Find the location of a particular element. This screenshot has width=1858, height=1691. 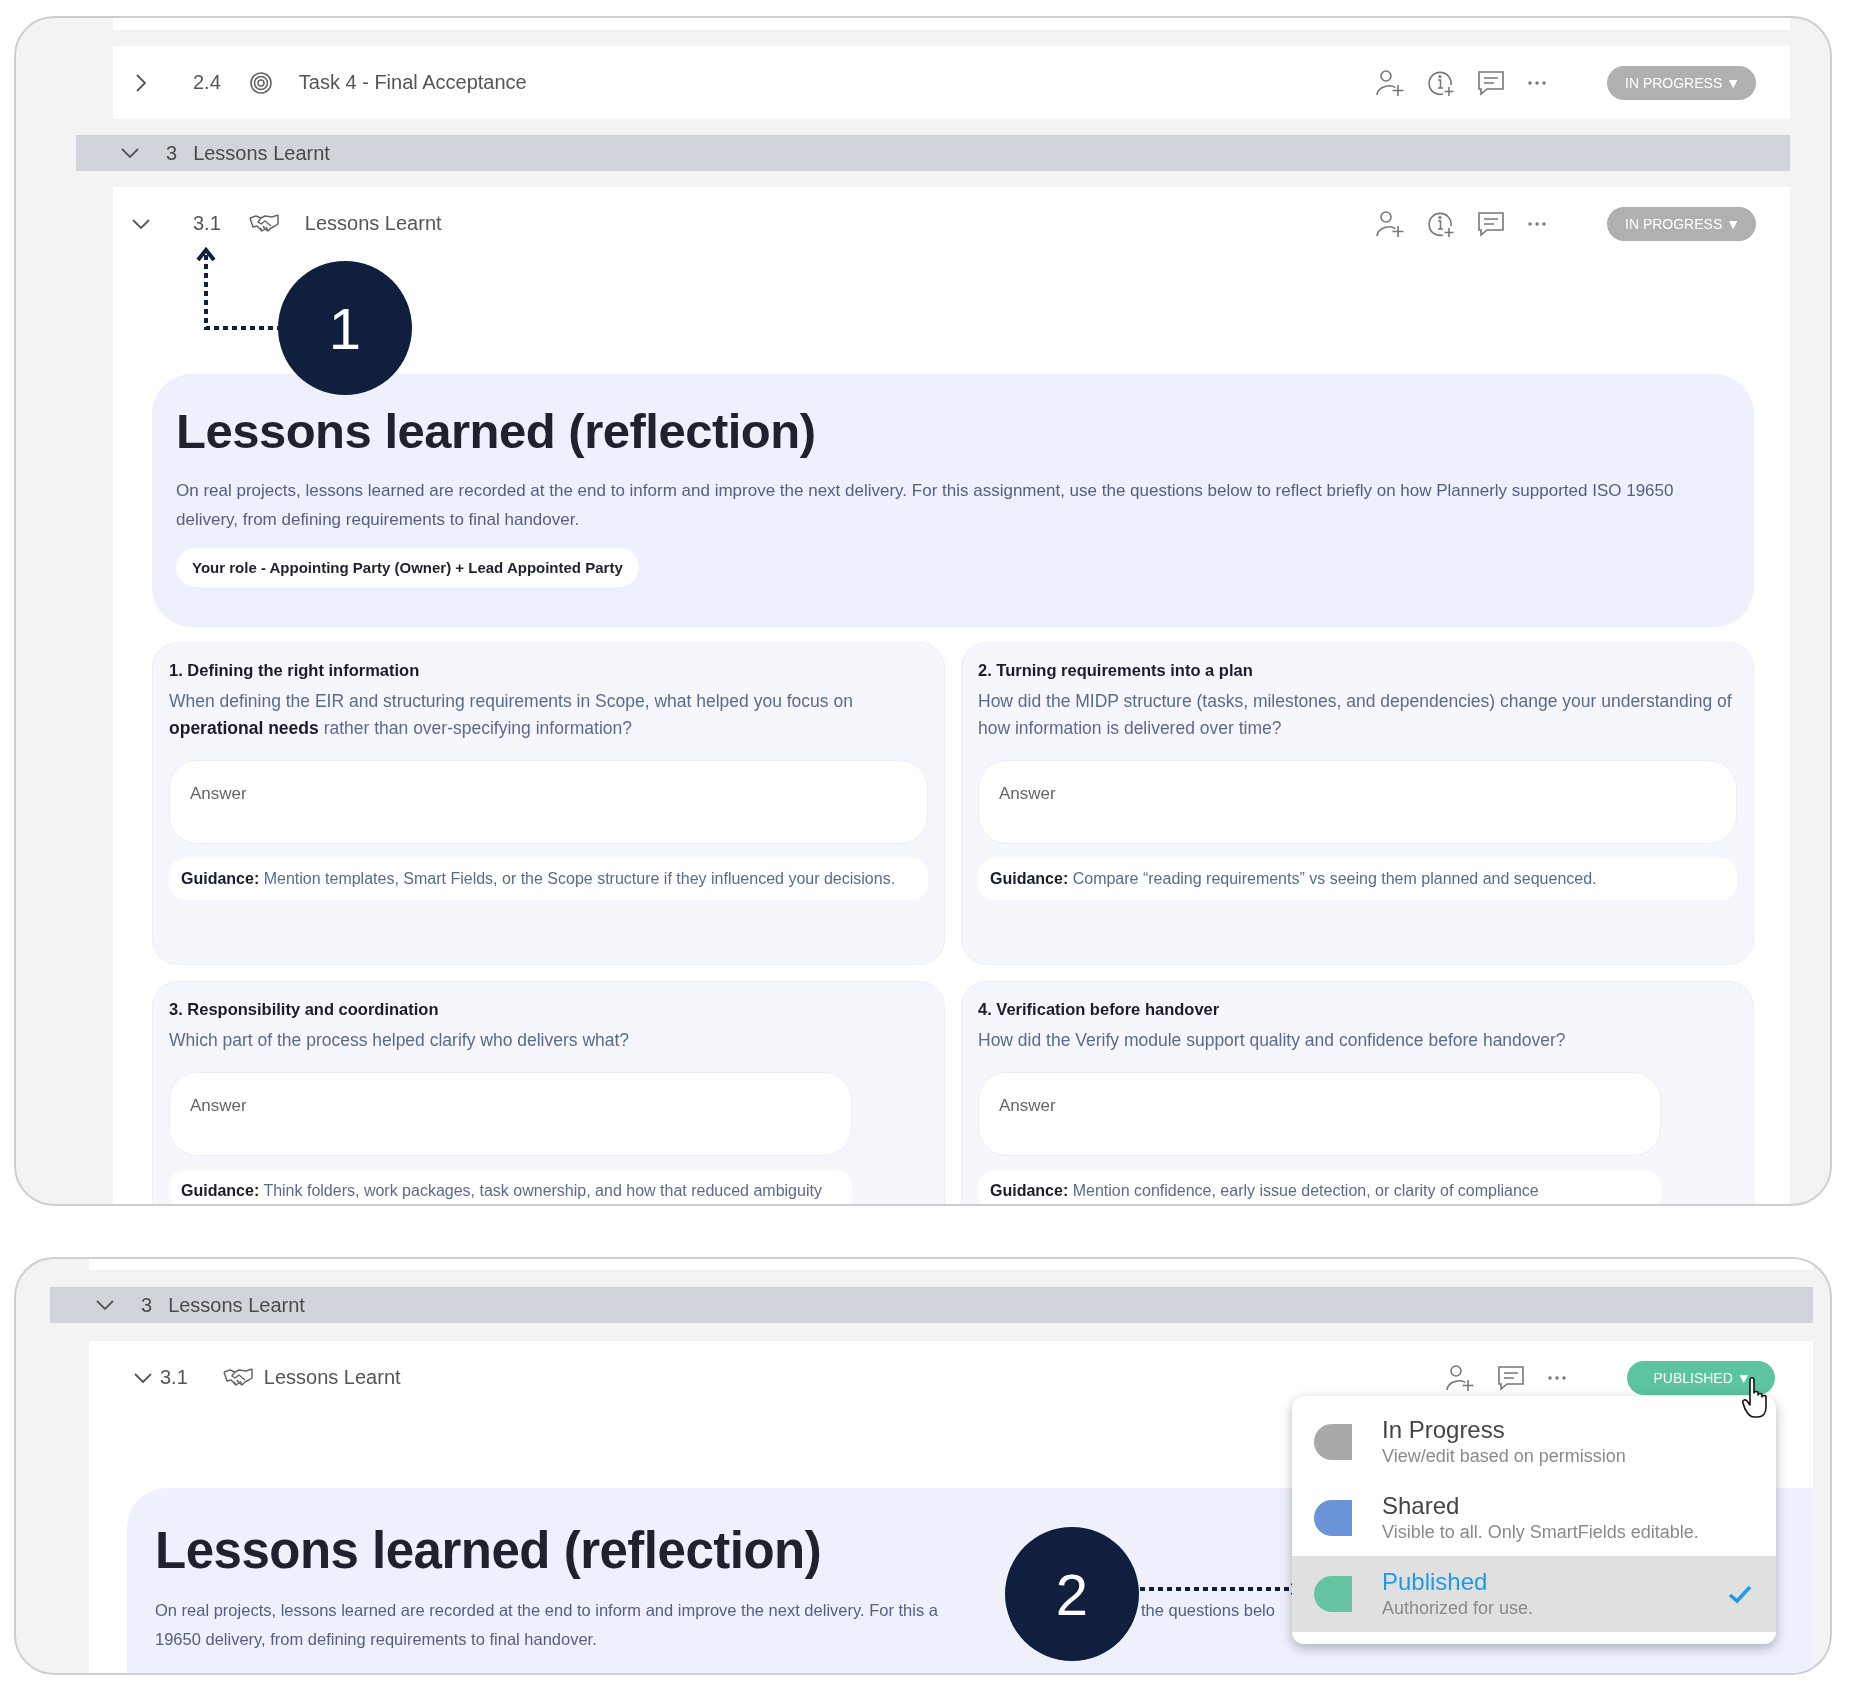

guidance-text: Guidance: Mention templates, Smart Fields, or the Scope structure if they influenced your decisions. is located at coordinates (548, 879).